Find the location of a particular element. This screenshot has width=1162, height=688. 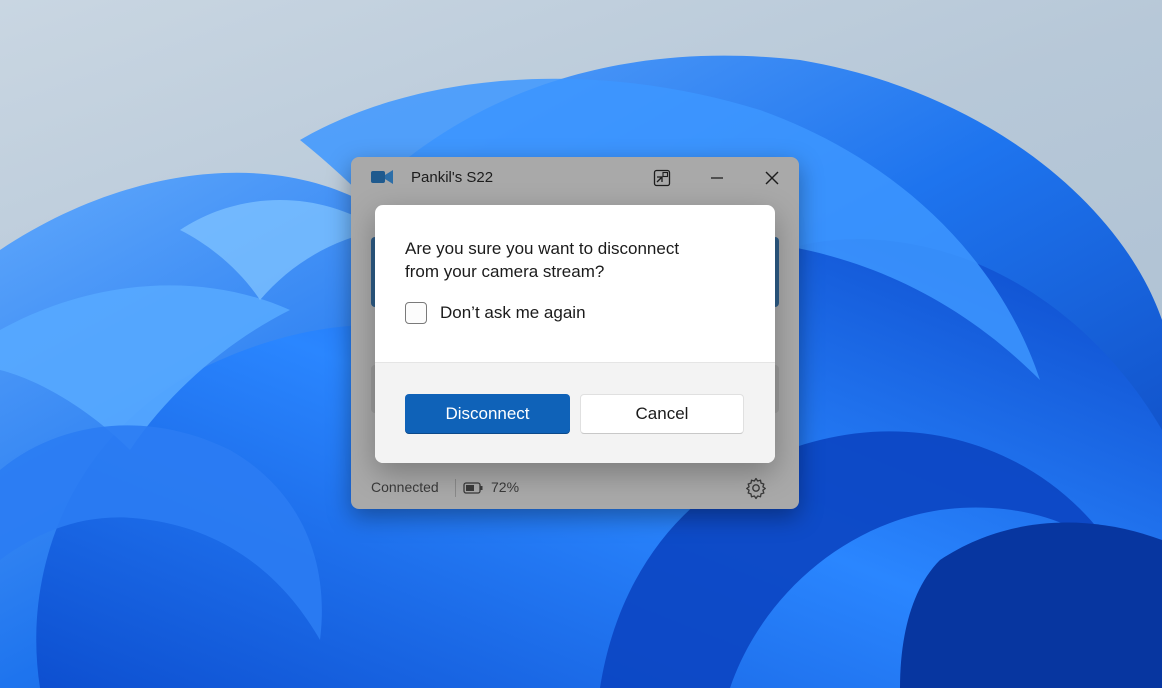

minimize-icon is located at coordinates (717, 178).